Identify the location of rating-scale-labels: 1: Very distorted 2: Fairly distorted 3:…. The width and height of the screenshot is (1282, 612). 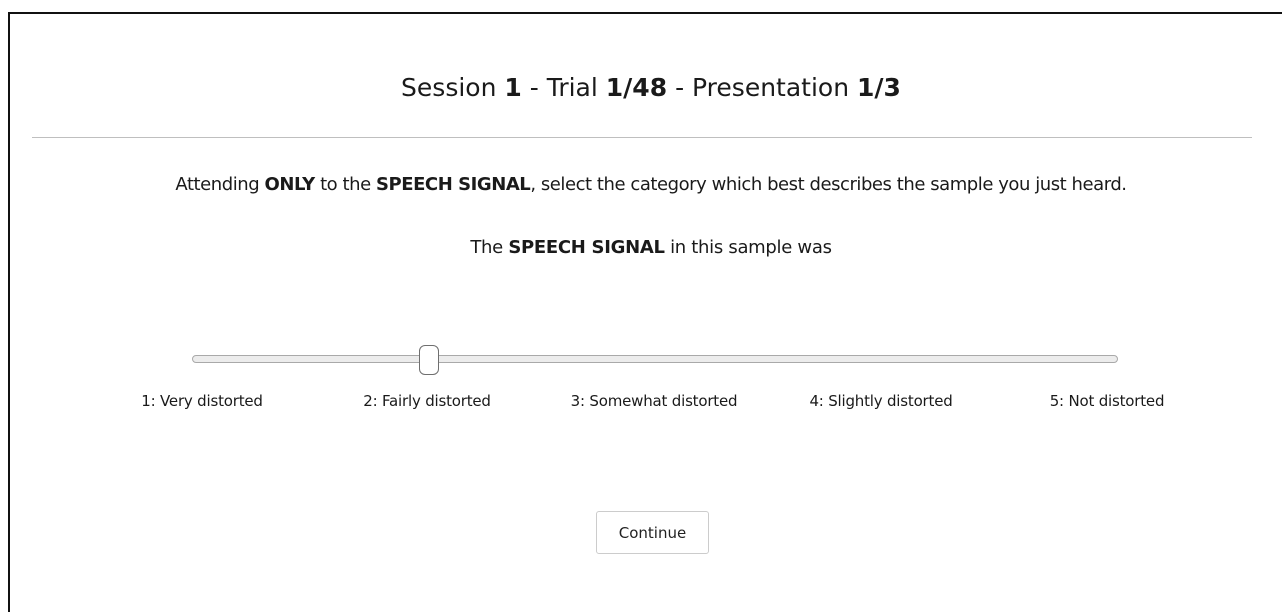
(641, 402).